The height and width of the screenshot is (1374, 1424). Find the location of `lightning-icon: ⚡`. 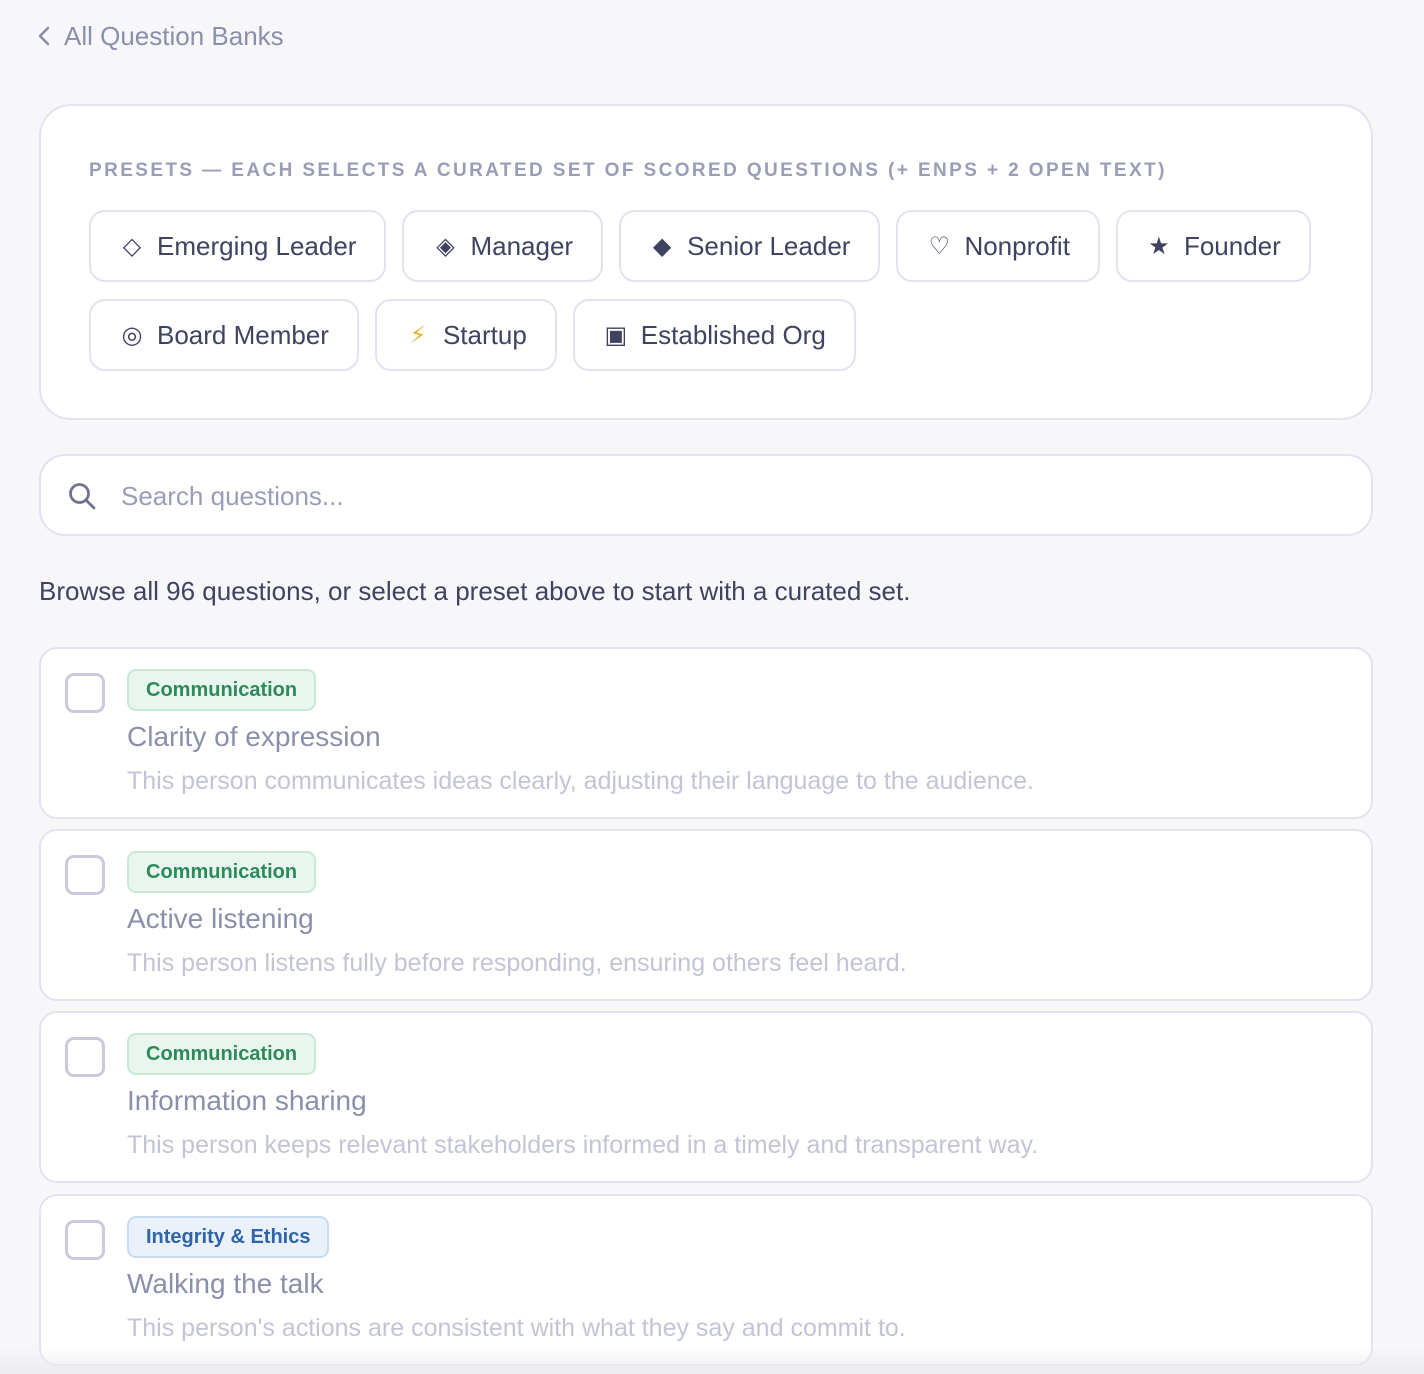

lightning-icon: ⚡ is located at coordinates (418, 335).